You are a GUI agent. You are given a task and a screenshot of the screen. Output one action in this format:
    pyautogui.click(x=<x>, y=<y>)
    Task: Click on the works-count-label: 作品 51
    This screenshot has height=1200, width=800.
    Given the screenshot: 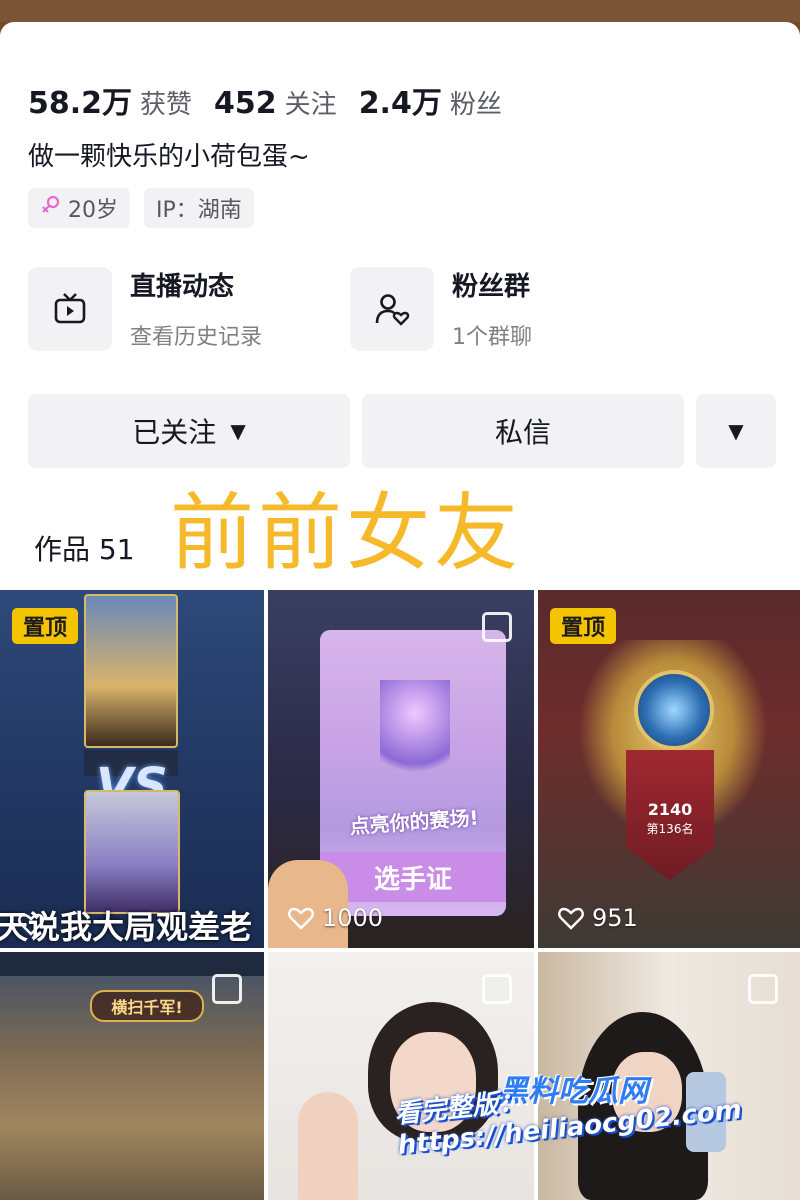 What is the action you would take?
    pyautogui.click(x=84, y=548)
    